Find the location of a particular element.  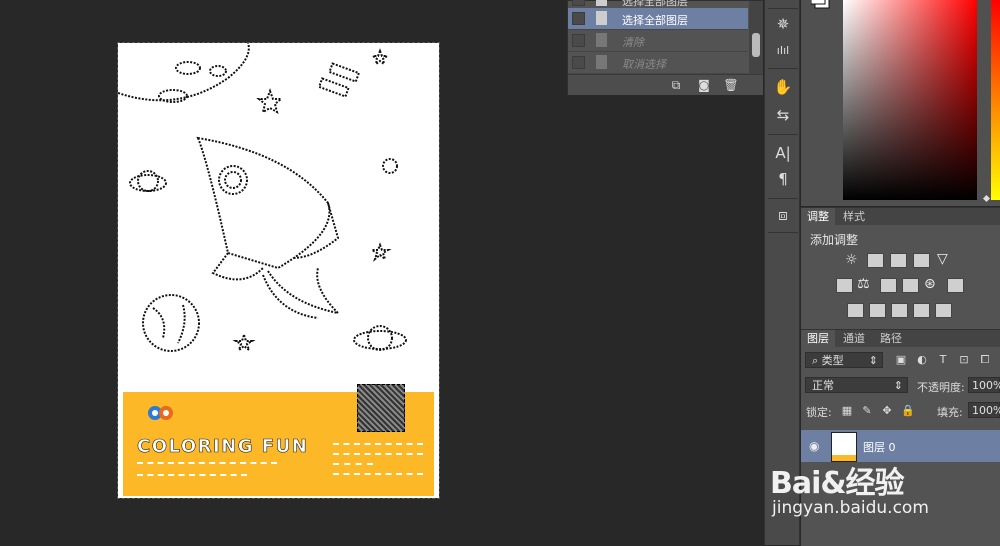

watermark-logo-text: Bai&经验 is located at coordinates (837, 483).